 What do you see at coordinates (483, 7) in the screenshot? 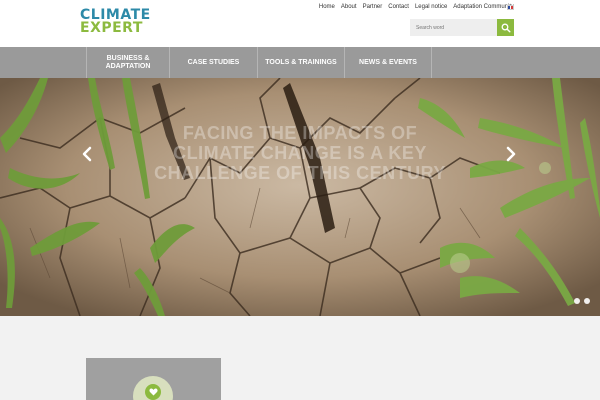
I see `top-nav-adaptation-community: Adaptation Community` at bounding box center [483, 7].